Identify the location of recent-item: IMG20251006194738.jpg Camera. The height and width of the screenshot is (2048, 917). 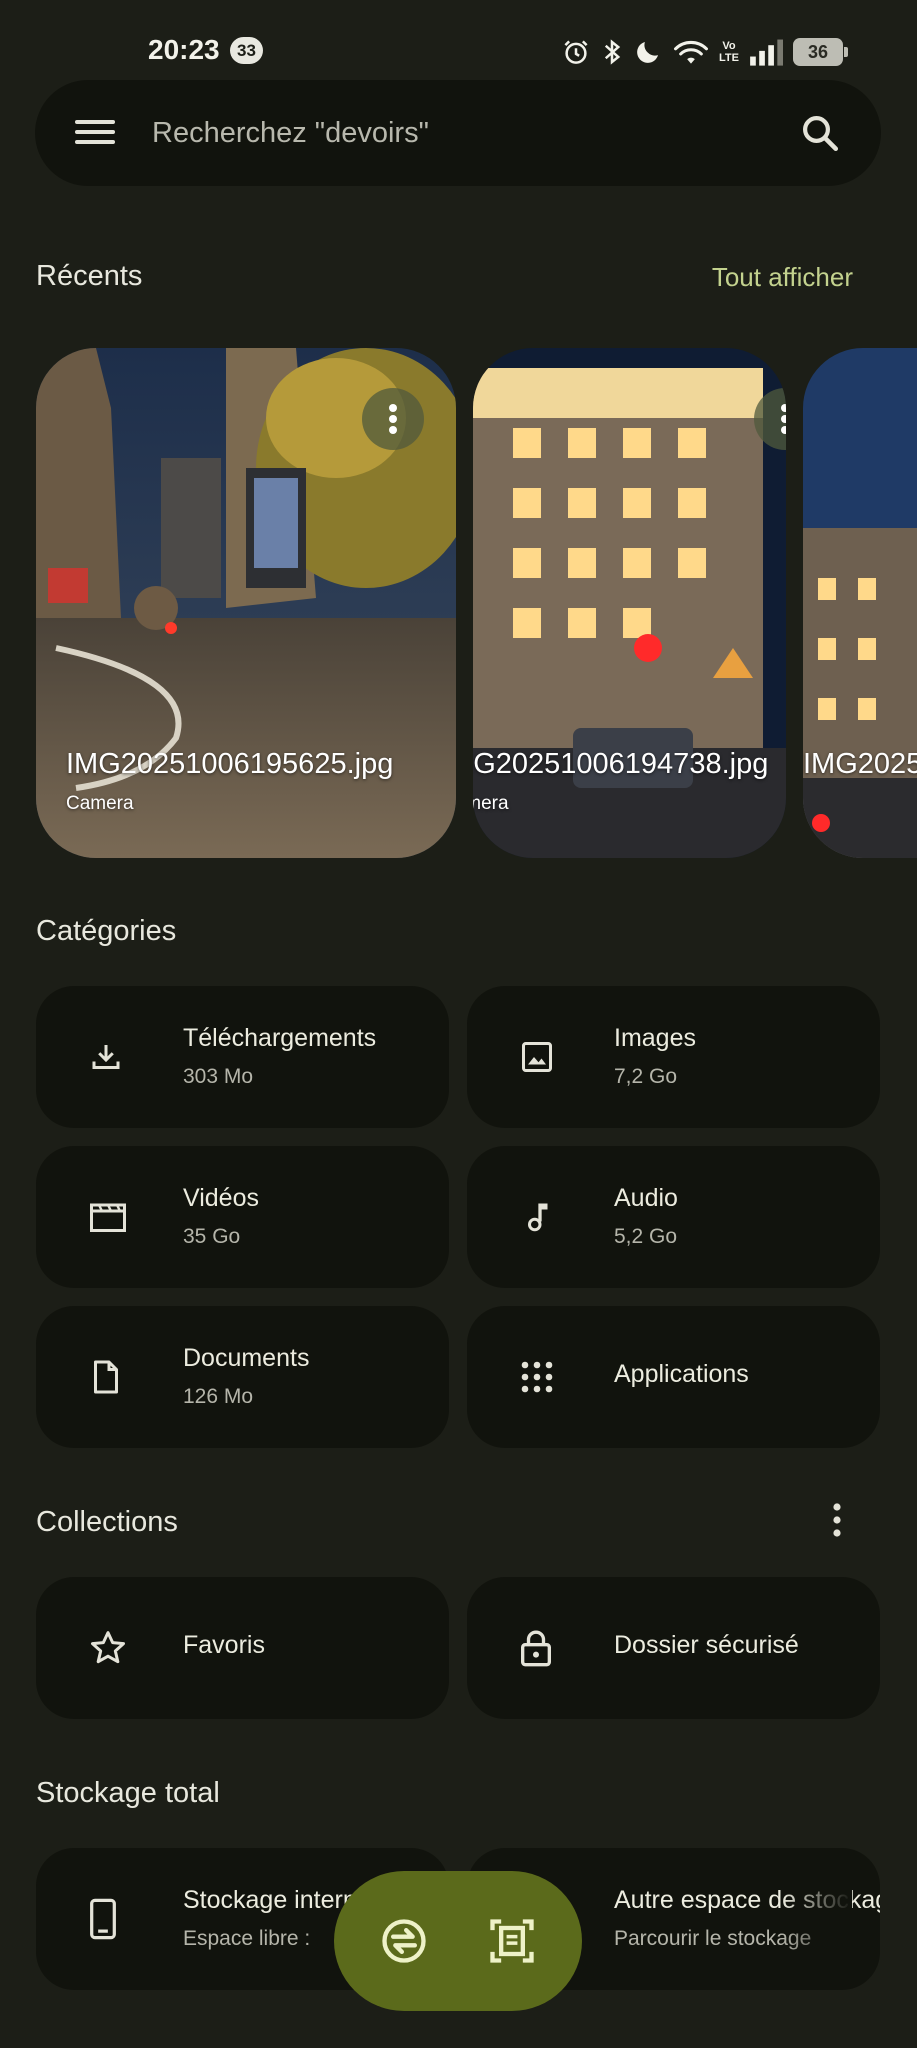
(629, 603).